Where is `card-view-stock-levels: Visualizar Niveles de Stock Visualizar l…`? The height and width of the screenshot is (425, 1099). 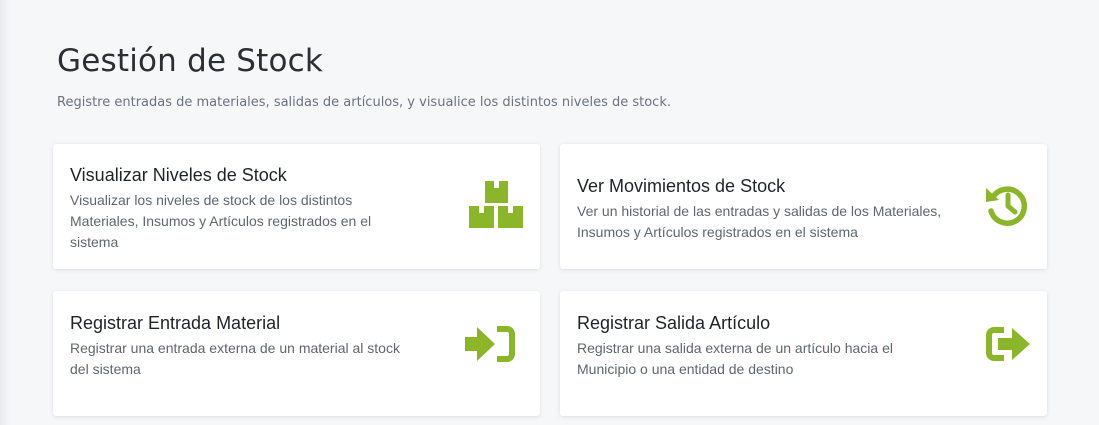 card-view-stock-levels: Visualizar Niveles de Stock Visualizar l… is located at coordinates (296, 206).